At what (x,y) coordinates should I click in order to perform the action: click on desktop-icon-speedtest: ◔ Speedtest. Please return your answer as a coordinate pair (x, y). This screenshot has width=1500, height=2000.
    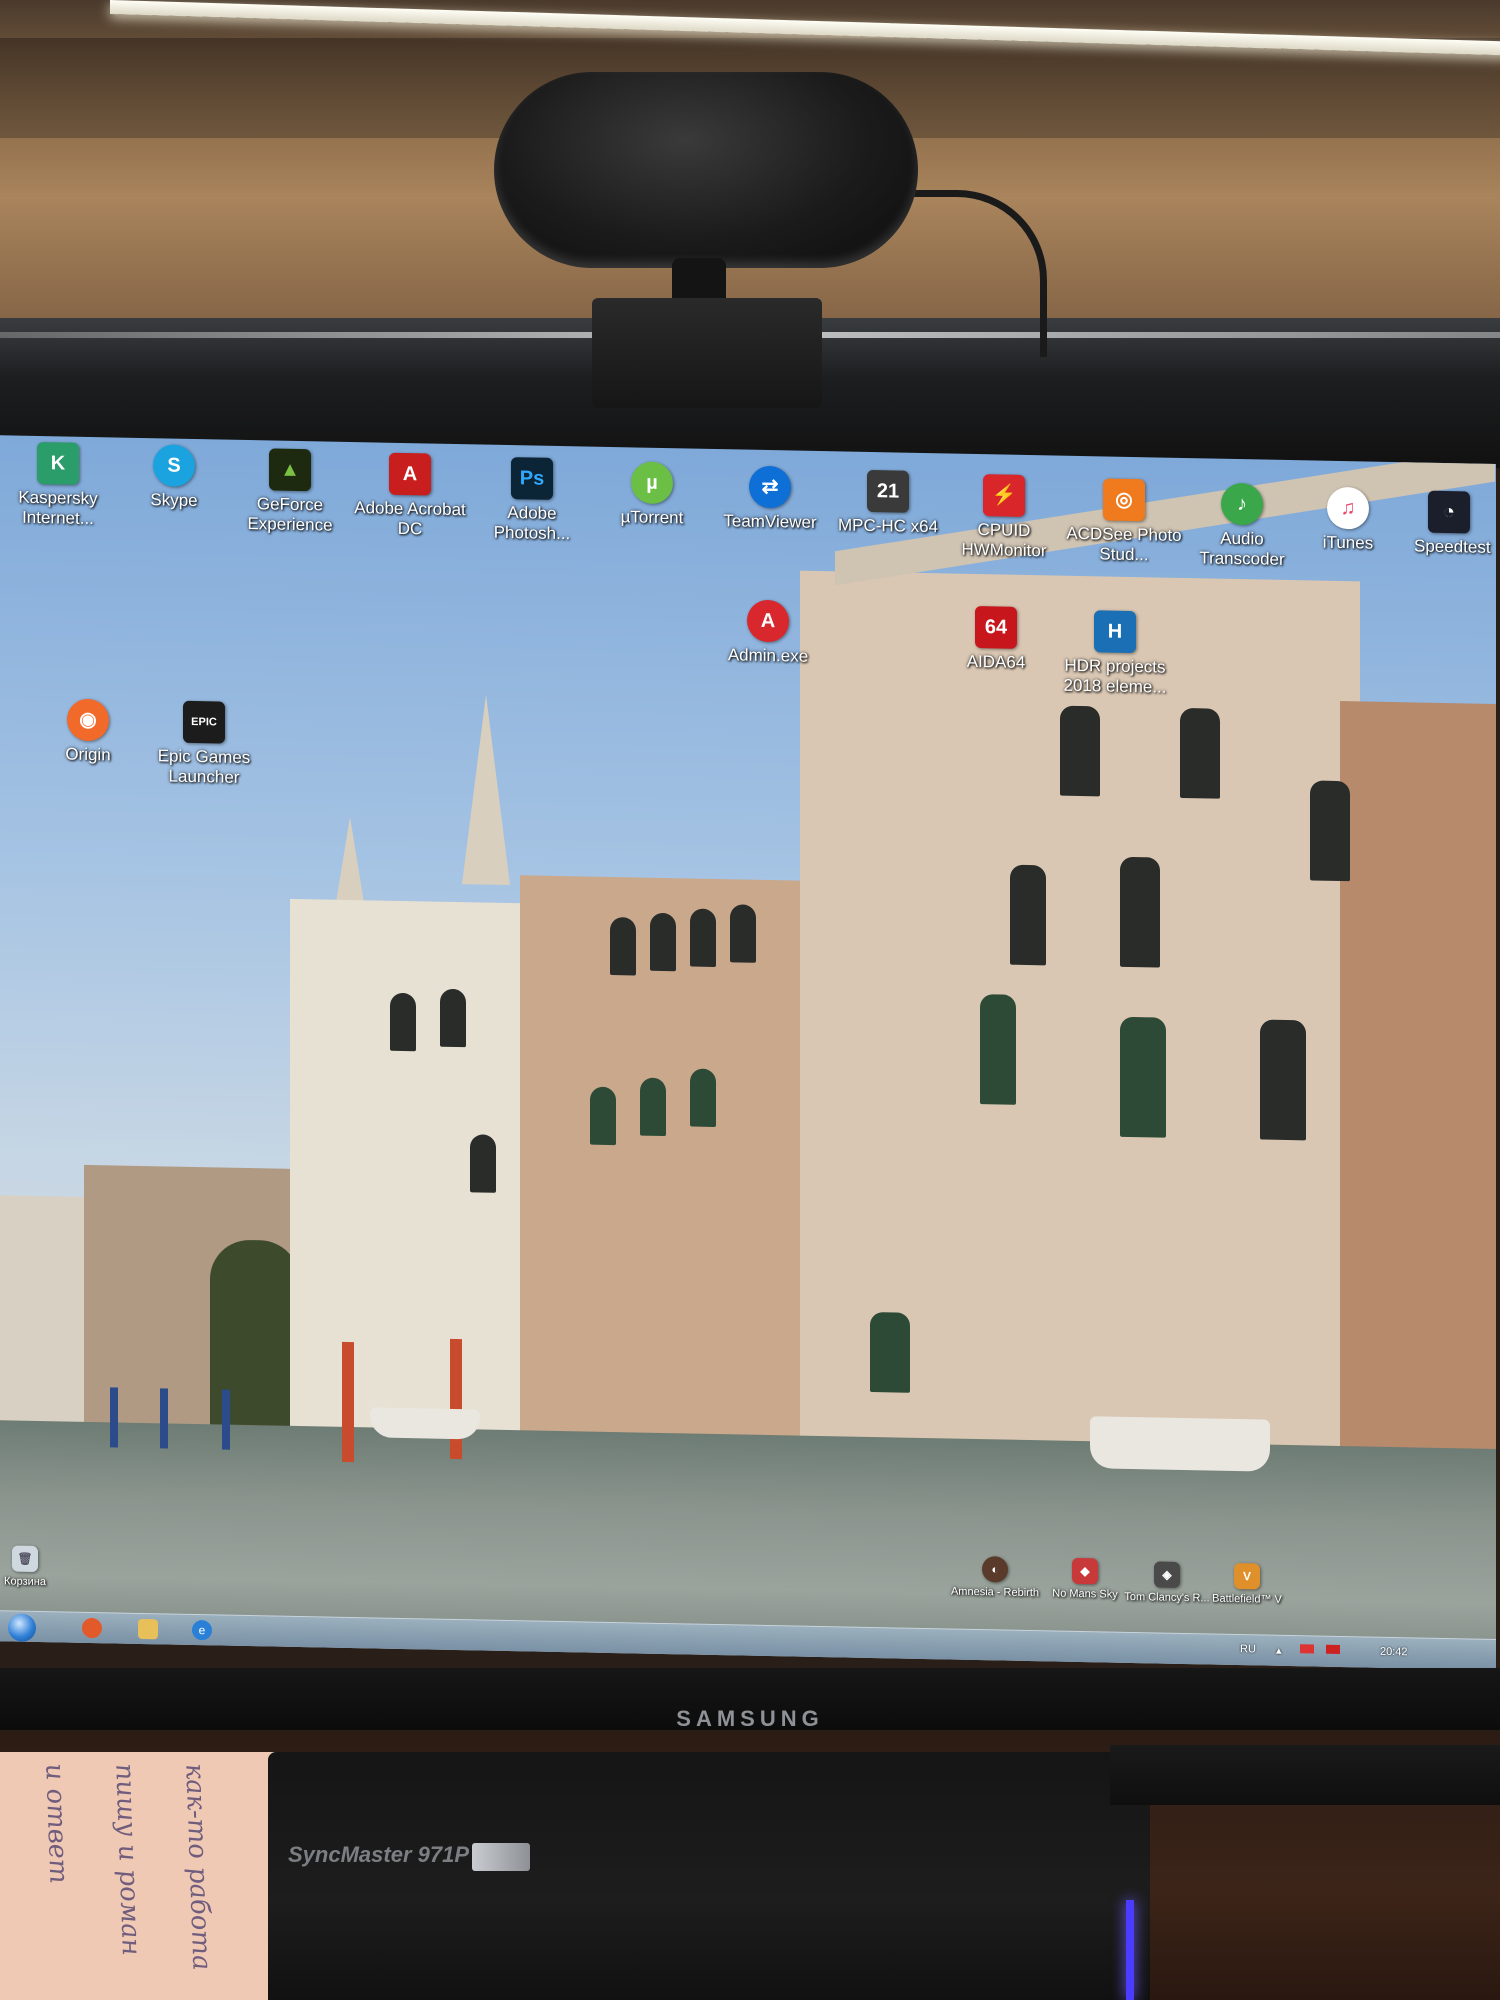
    Looking at the image, I should click on (1455, 524).